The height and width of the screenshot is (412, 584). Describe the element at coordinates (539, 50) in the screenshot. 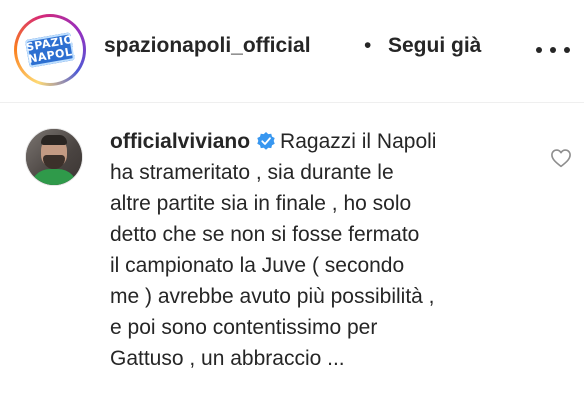

I see `more-horizontal-icon` at that location.